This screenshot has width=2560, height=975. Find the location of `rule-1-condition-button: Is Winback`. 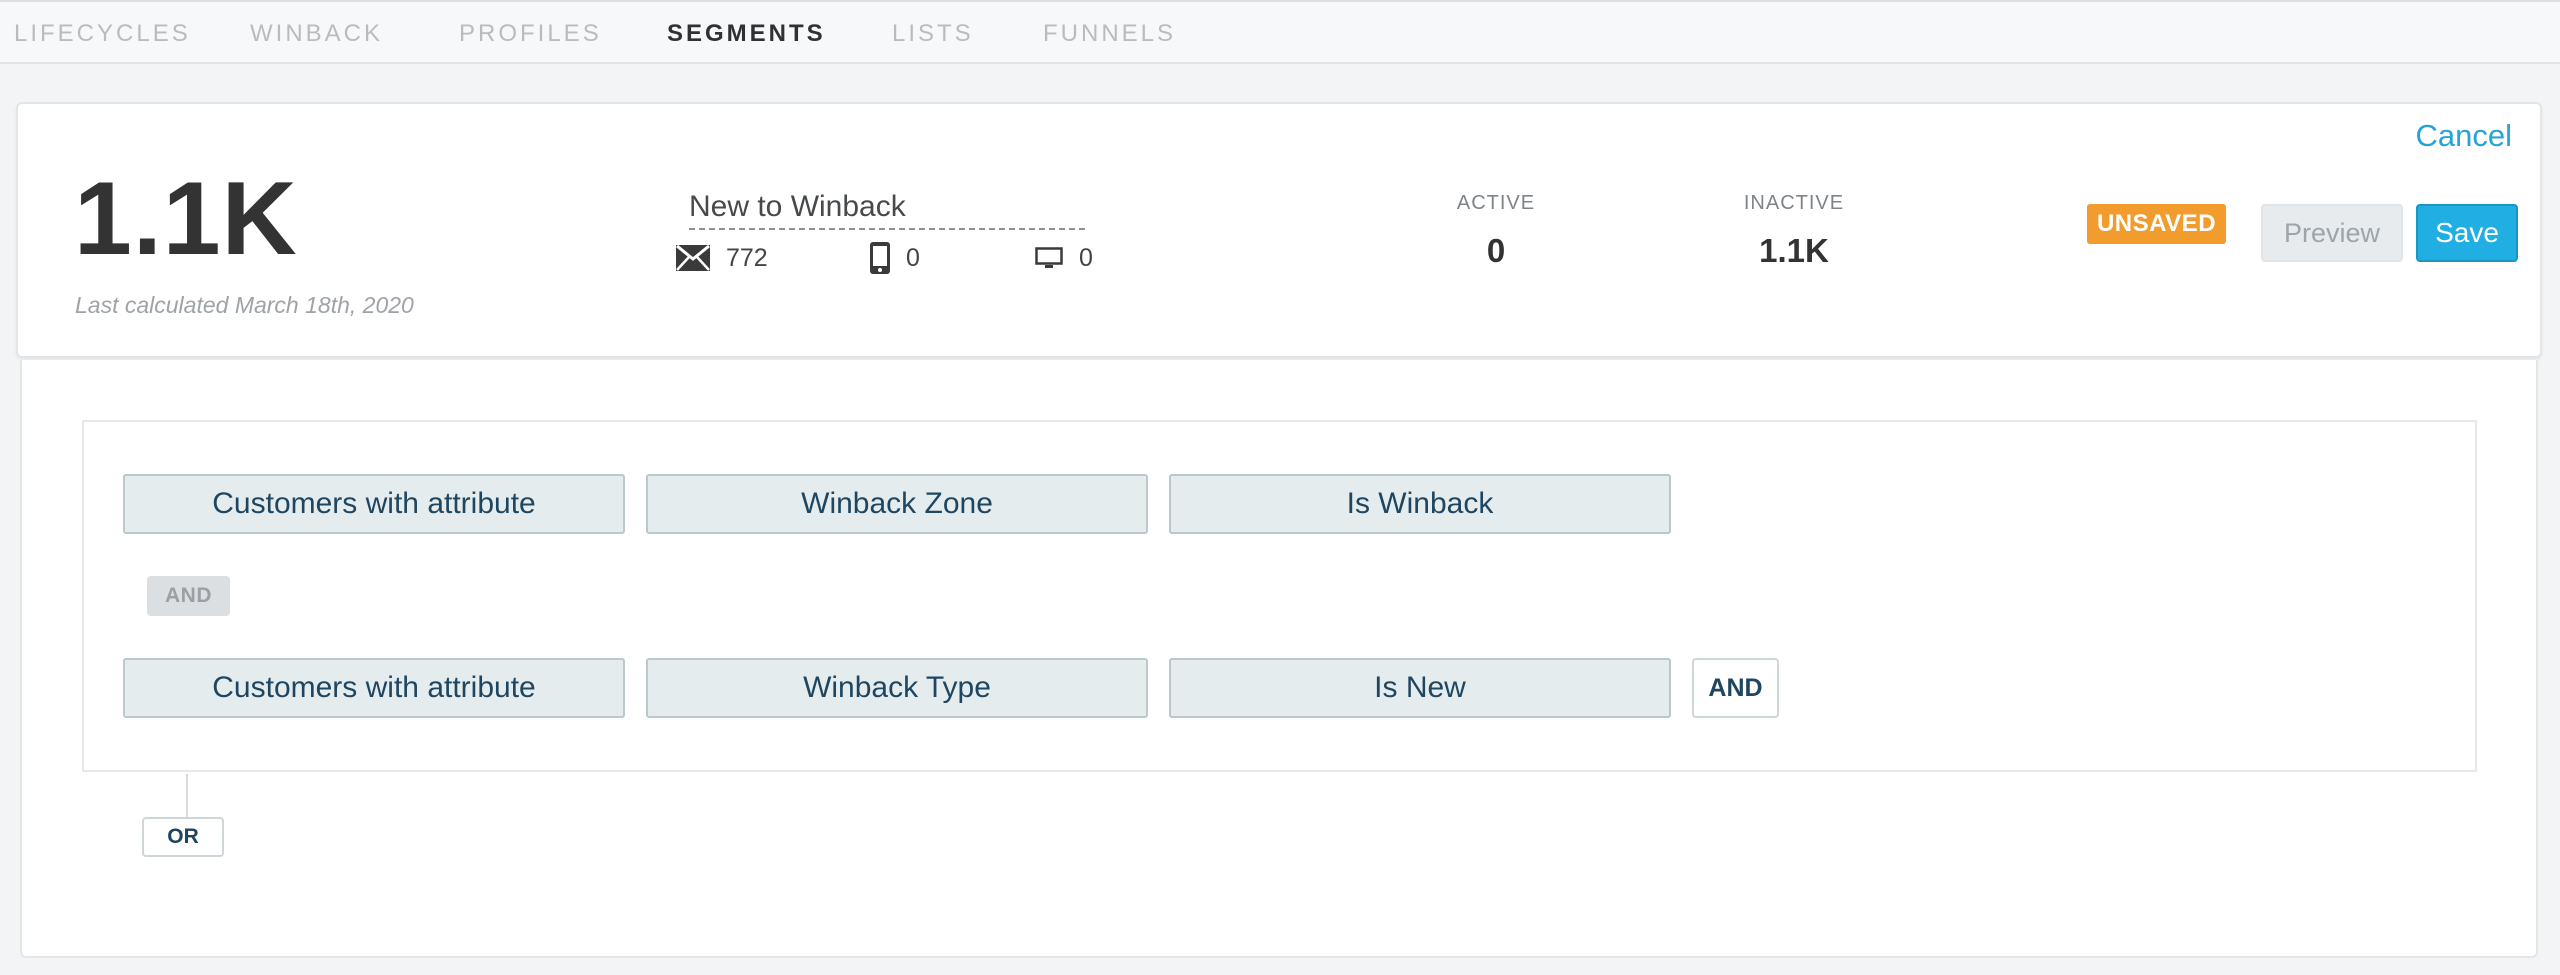

rule-1-condition-button: Is Winback is located at coordinates (1420, 504).